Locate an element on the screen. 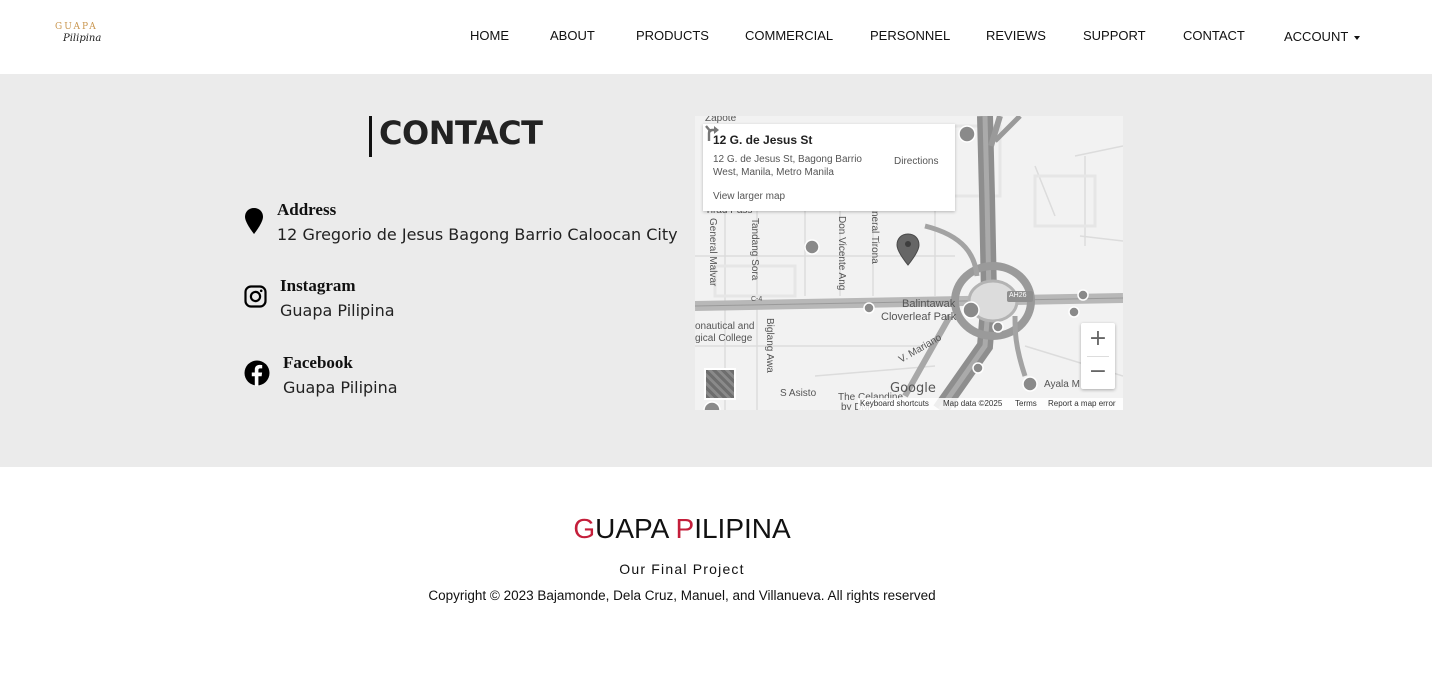 The width and height of the screenshot is (1432, 673). brand-letter-p: P is located at coordinates (685, 528).